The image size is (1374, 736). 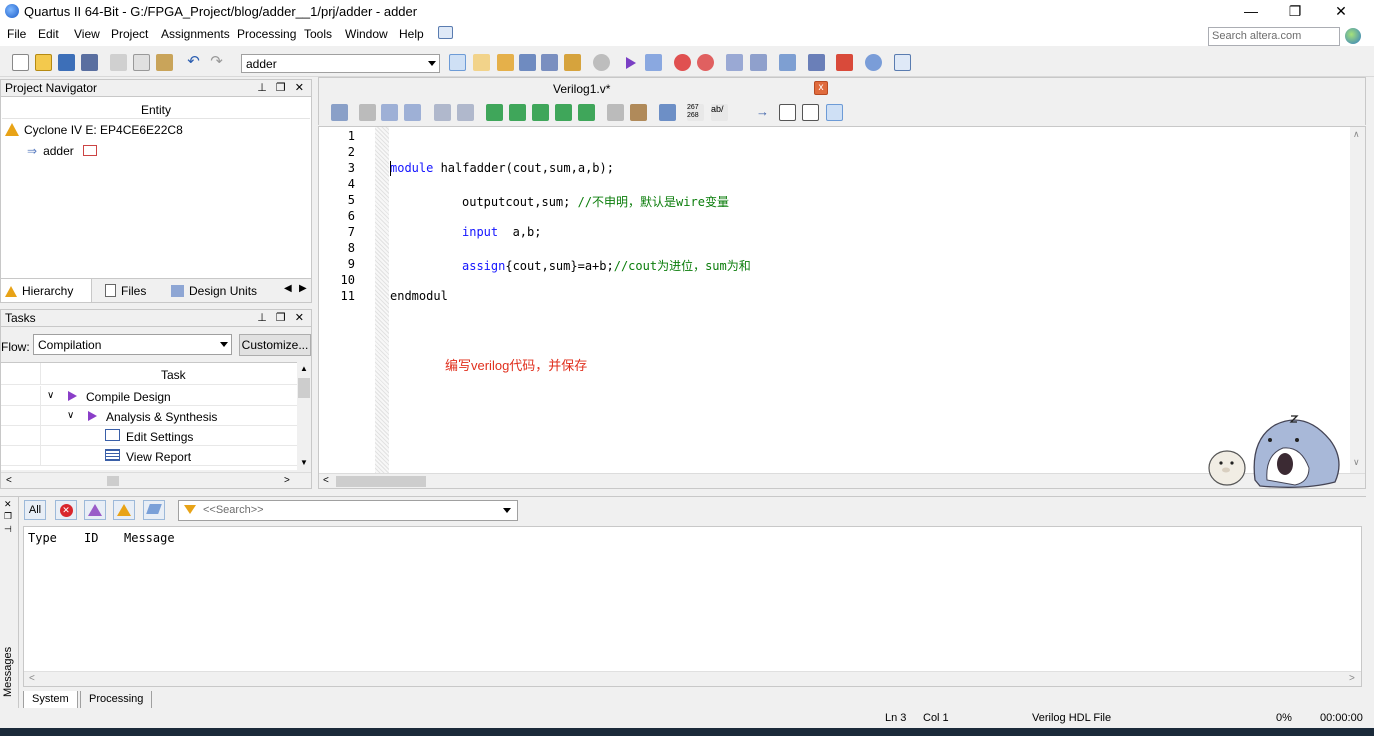 What do you see at coordinates (1295, 12) in the screenshot?
I see `maximize-button: ❐` at bounding box center [1295, 12].